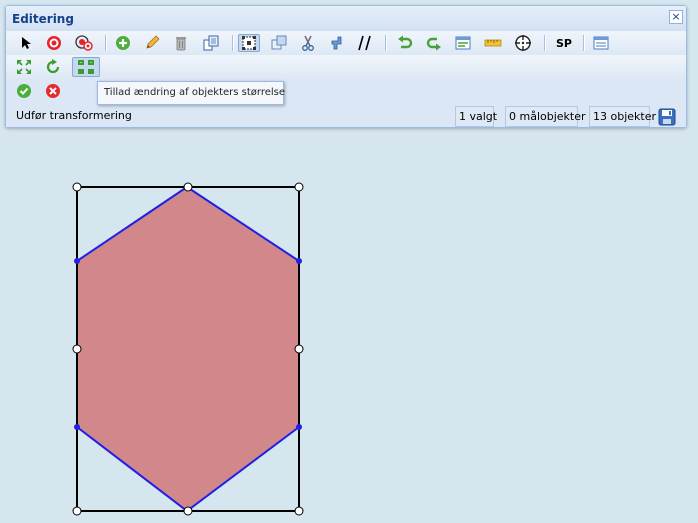 This screenshot has width=698, height=523. Describe the element at coordinates (188, 187) in the screenshot. I see `resize-handle-top` at that location.